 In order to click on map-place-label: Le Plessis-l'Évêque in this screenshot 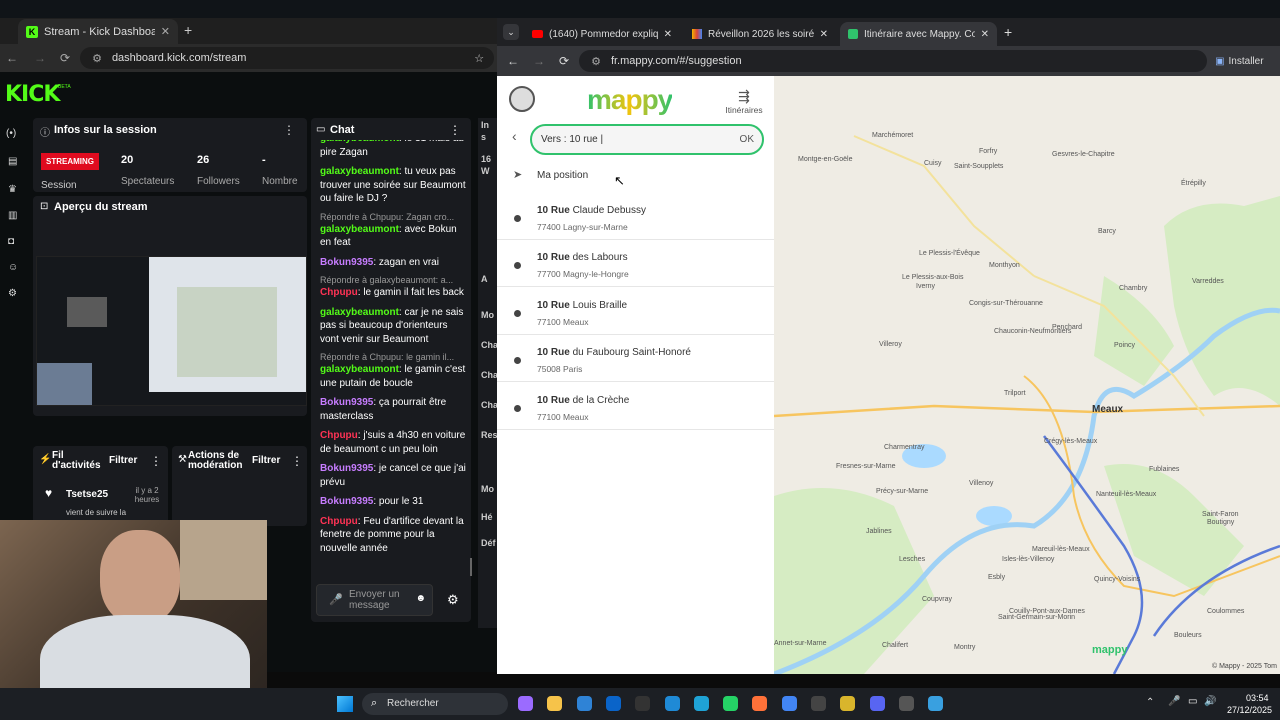, I will do `click(949, 253)`.